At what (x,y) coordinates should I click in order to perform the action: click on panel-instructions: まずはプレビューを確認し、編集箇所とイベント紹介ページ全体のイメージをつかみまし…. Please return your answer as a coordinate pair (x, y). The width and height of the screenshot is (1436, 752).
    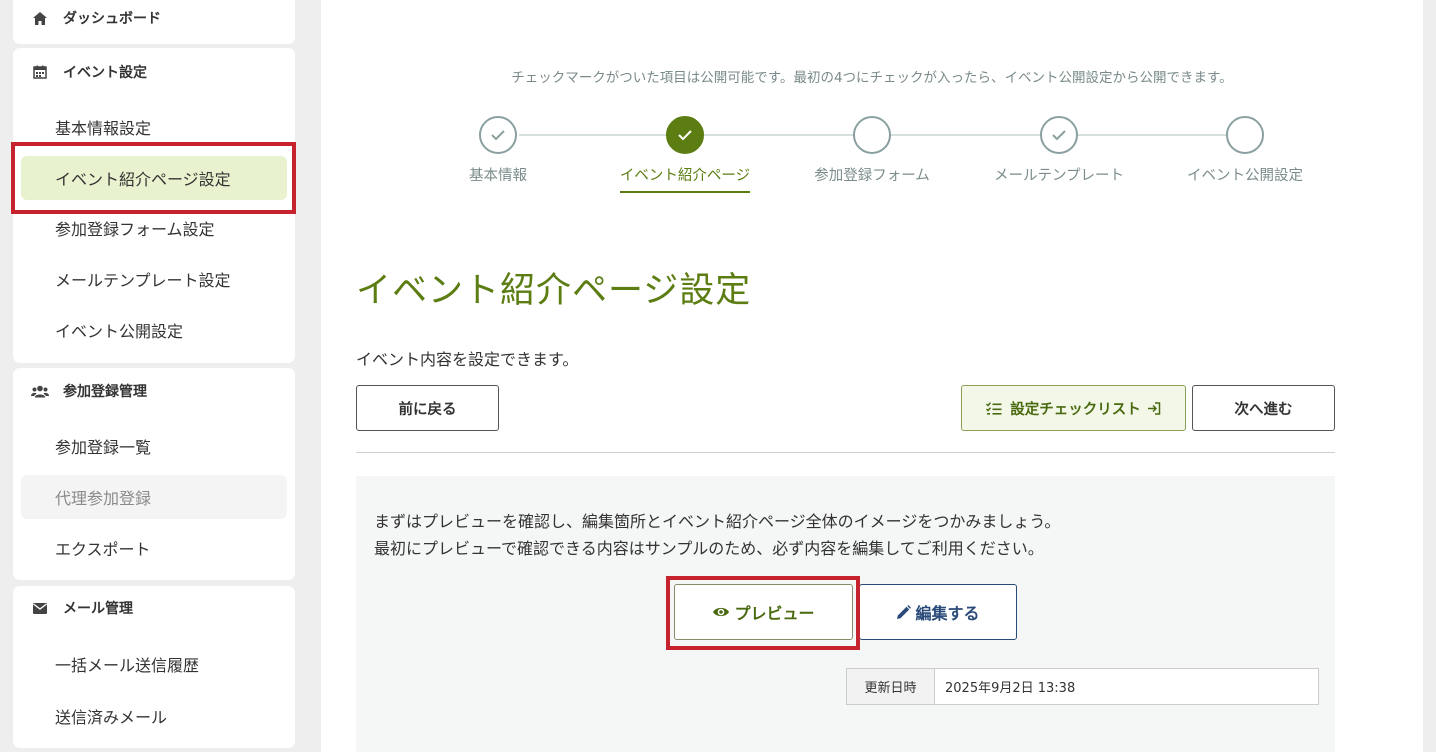
    Looking at the image, I should click on (717, 535).